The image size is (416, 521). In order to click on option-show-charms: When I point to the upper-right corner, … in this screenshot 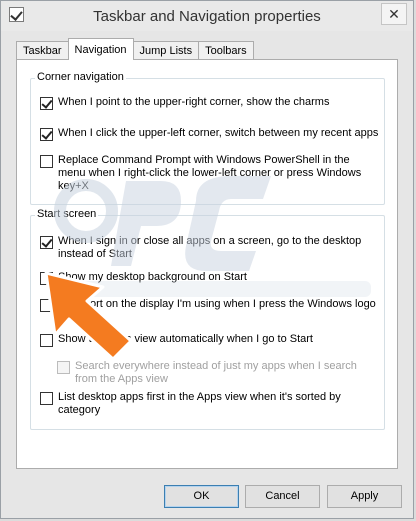, I will do `click(210, 103)`.